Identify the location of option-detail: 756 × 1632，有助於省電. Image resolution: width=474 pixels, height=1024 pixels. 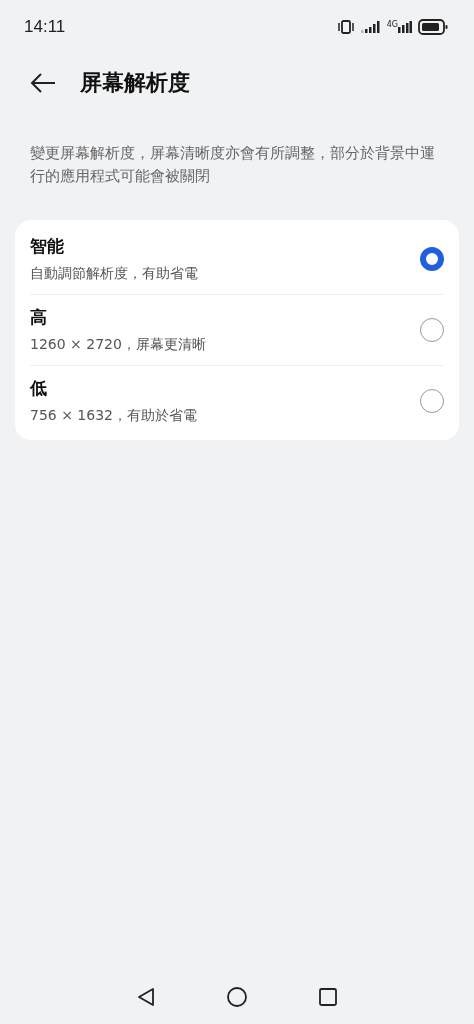
(114, 415).